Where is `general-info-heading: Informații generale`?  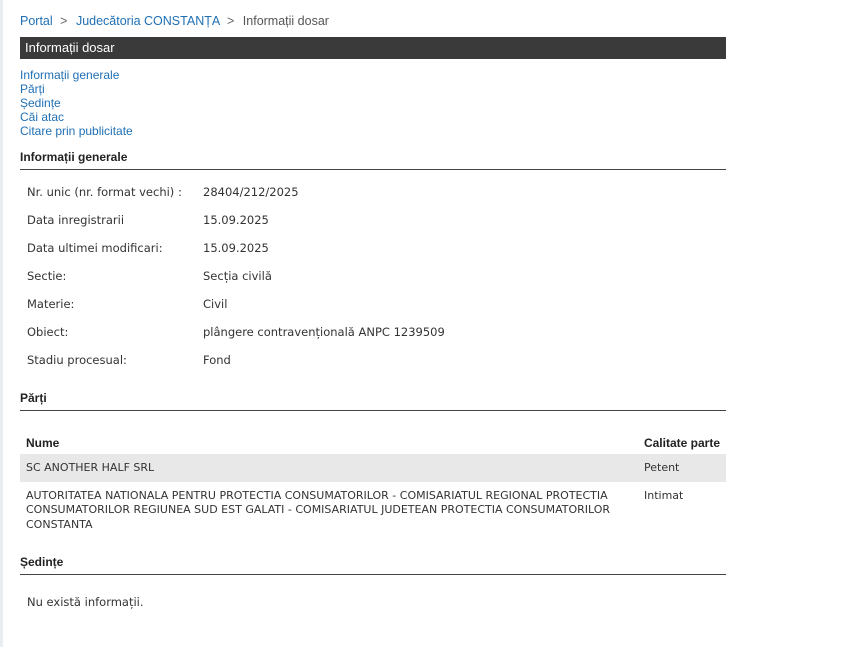
general-info-heading: Informații generale is located at coordinates (373, 160).